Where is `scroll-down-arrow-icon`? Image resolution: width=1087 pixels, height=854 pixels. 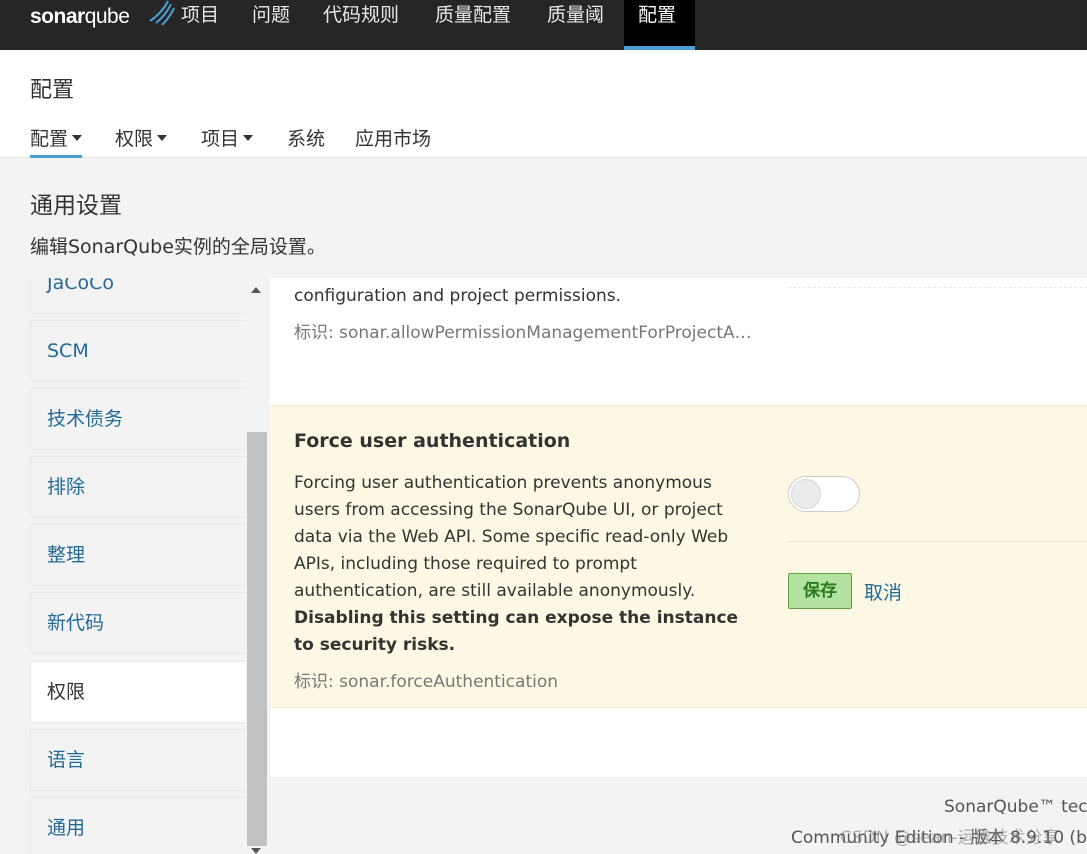
scroll-down-arrow-icon is located at coordinates (256, 851).